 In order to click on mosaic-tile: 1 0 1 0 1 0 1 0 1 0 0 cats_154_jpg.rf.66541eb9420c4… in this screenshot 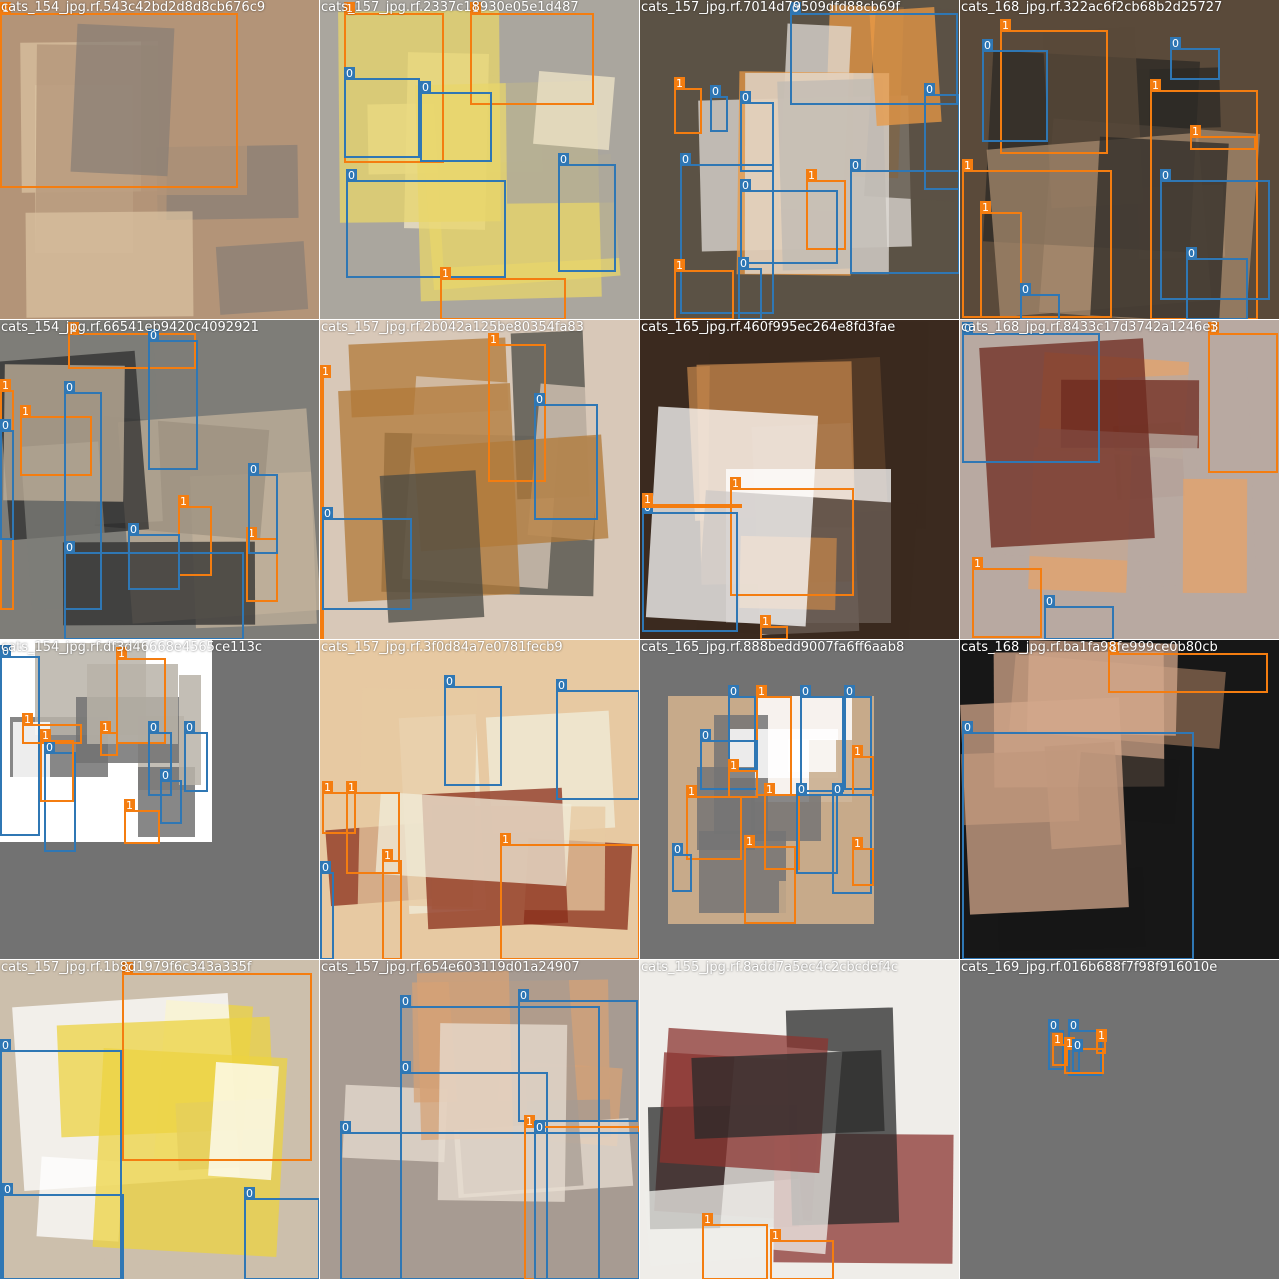, I will do `click(160, 480)`.